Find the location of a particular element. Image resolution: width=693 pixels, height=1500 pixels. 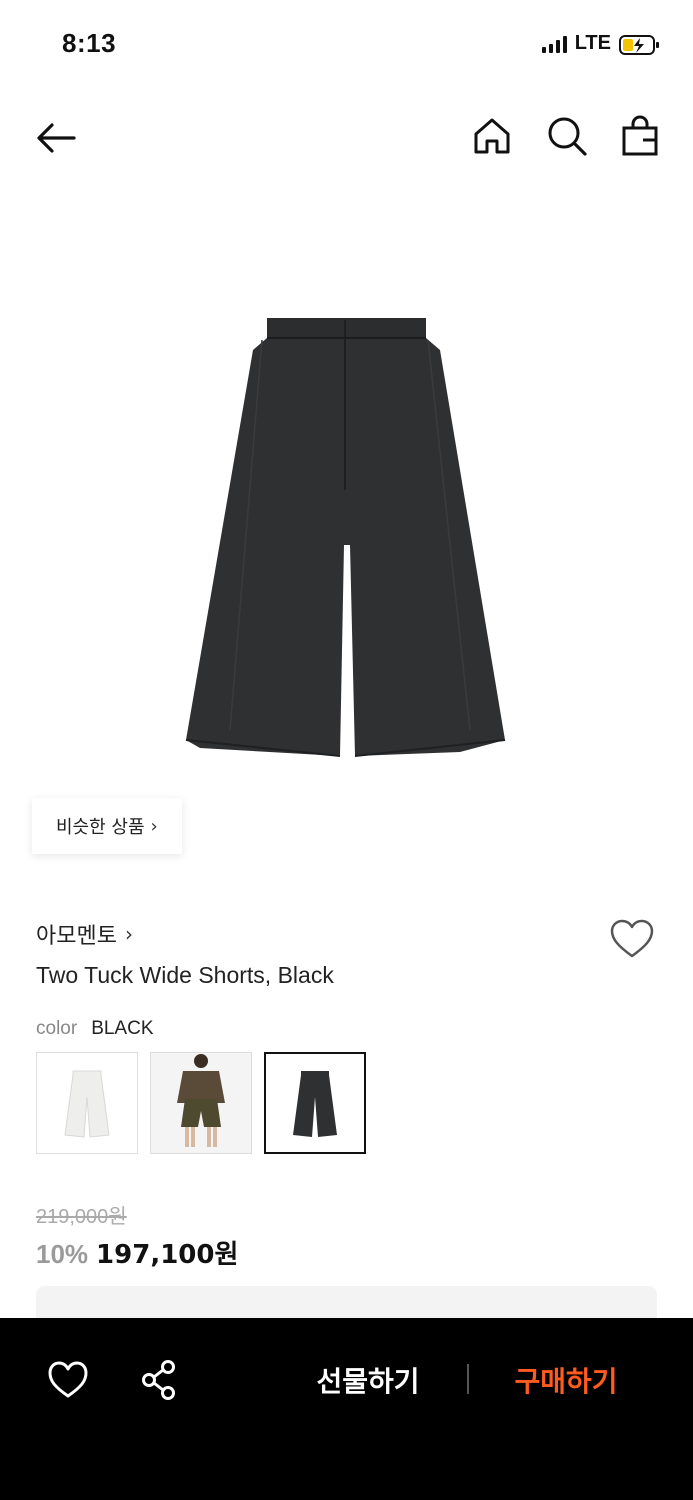

shopping-bag-icon is located at coordinates (640, 136).